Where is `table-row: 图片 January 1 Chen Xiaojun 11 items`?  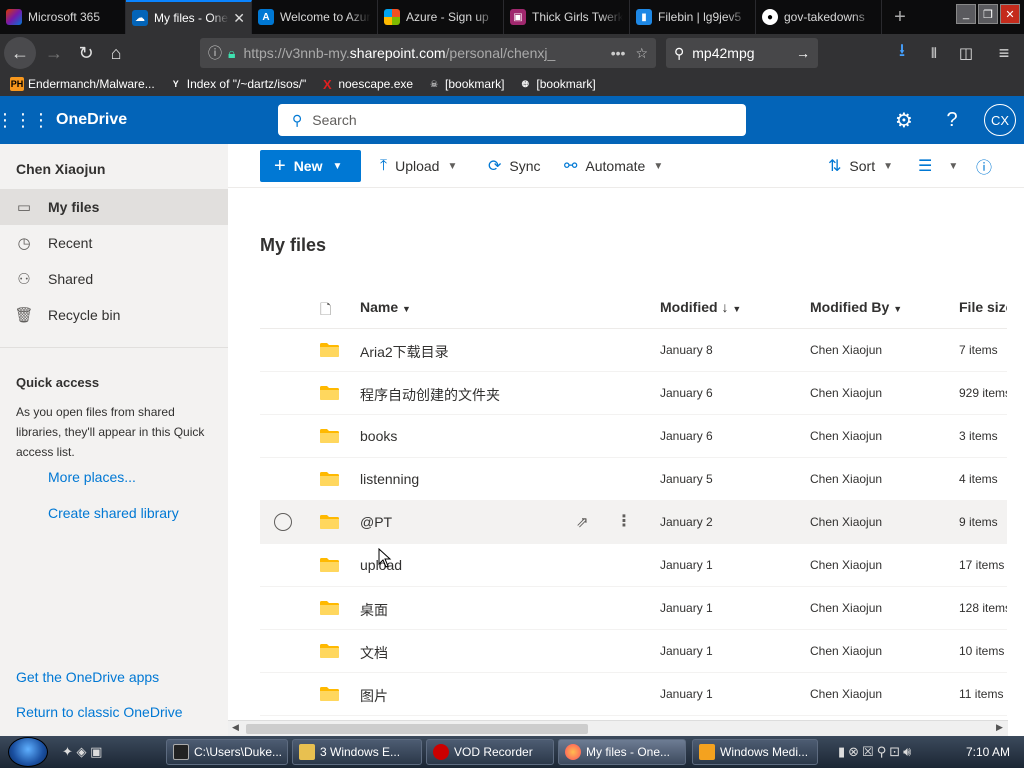
table-row: 图片 January 1 Chen Xiaojun 11 items is located at coordinates (642, 694).